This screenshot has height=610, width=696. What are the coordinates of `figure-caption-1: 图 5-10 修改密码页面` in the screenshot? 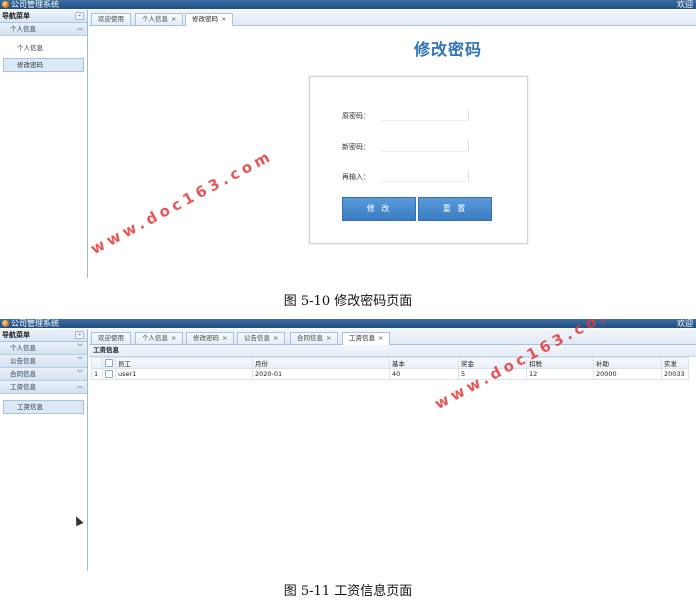 It's located at (348, 301).